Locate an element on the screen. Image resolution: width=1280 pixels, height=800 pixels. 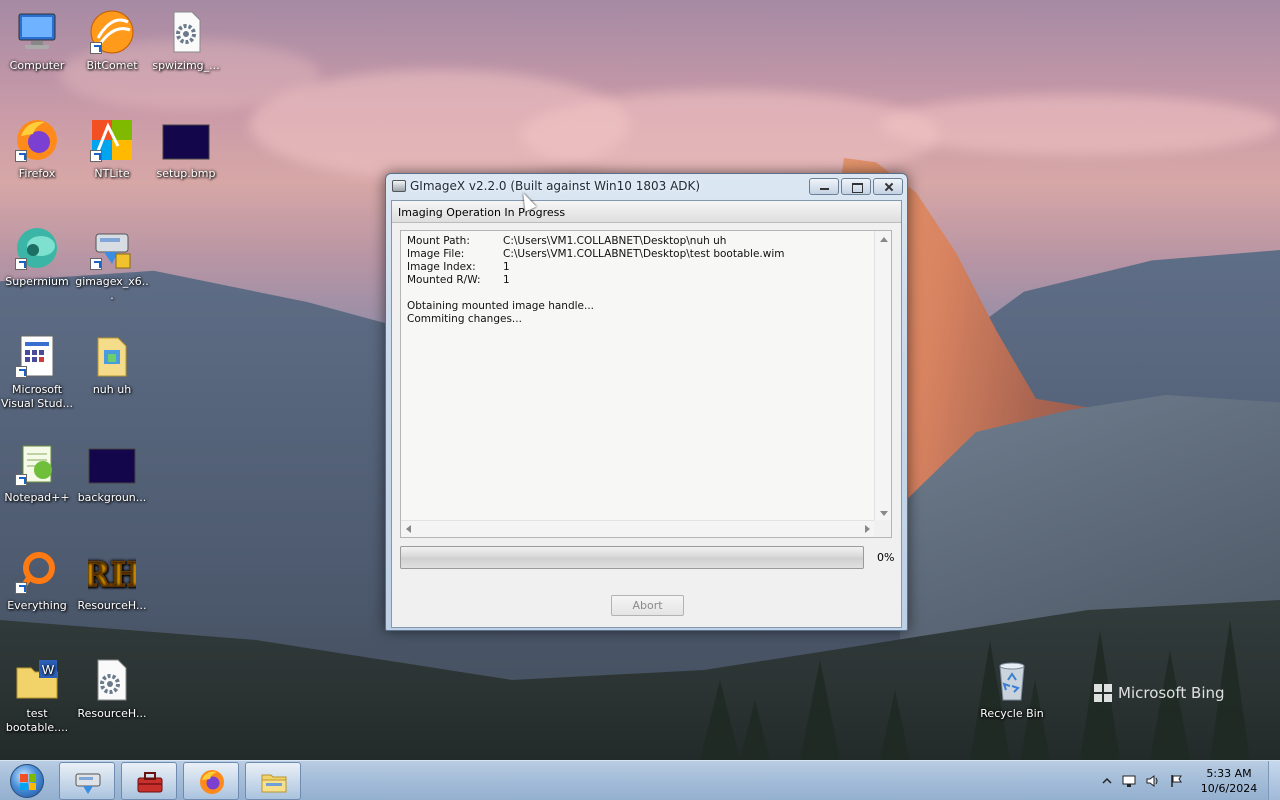
recycle-bin-icon is located at coordinates (1012, 680).